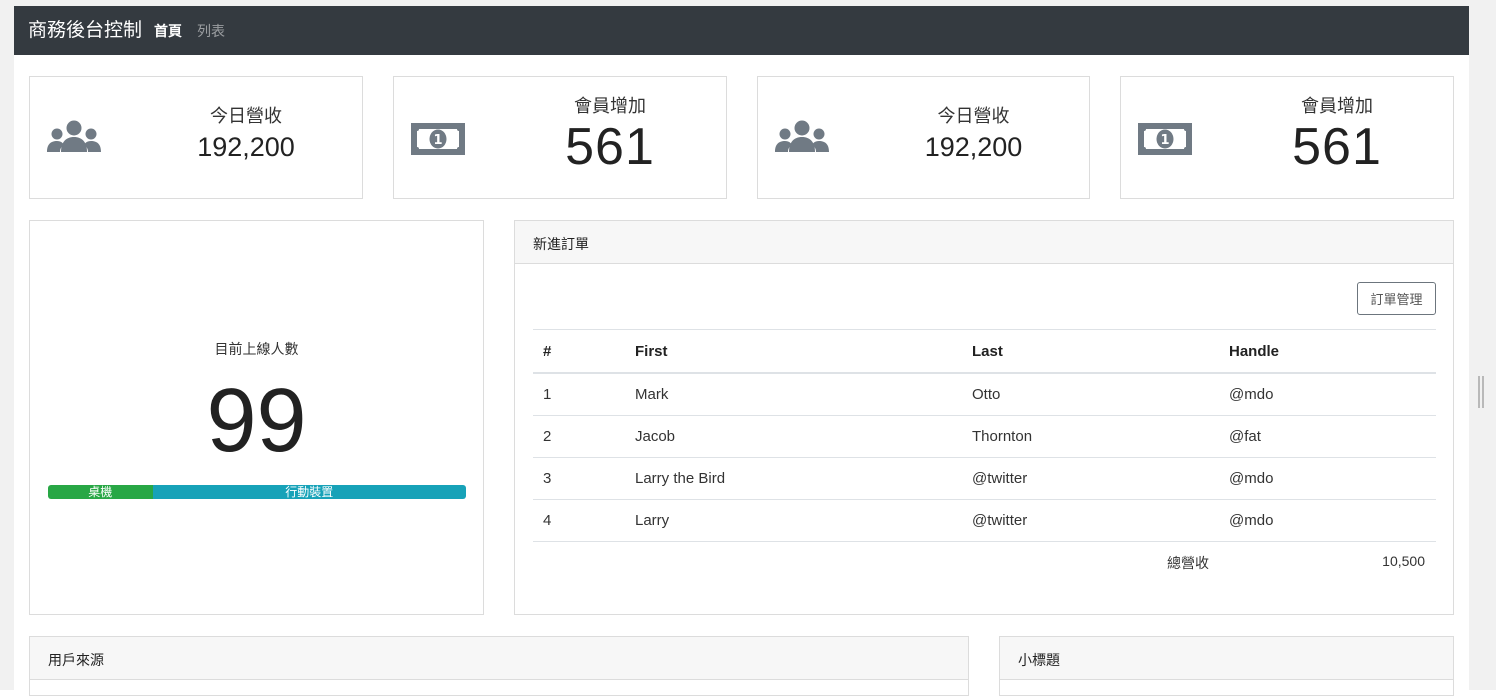 The height and width of the screenshot is (696, 1496). What do you see at coordinates (793, 394) in the screenshot?
I see `table-cell: Mark` at bounding box center [793, 394].